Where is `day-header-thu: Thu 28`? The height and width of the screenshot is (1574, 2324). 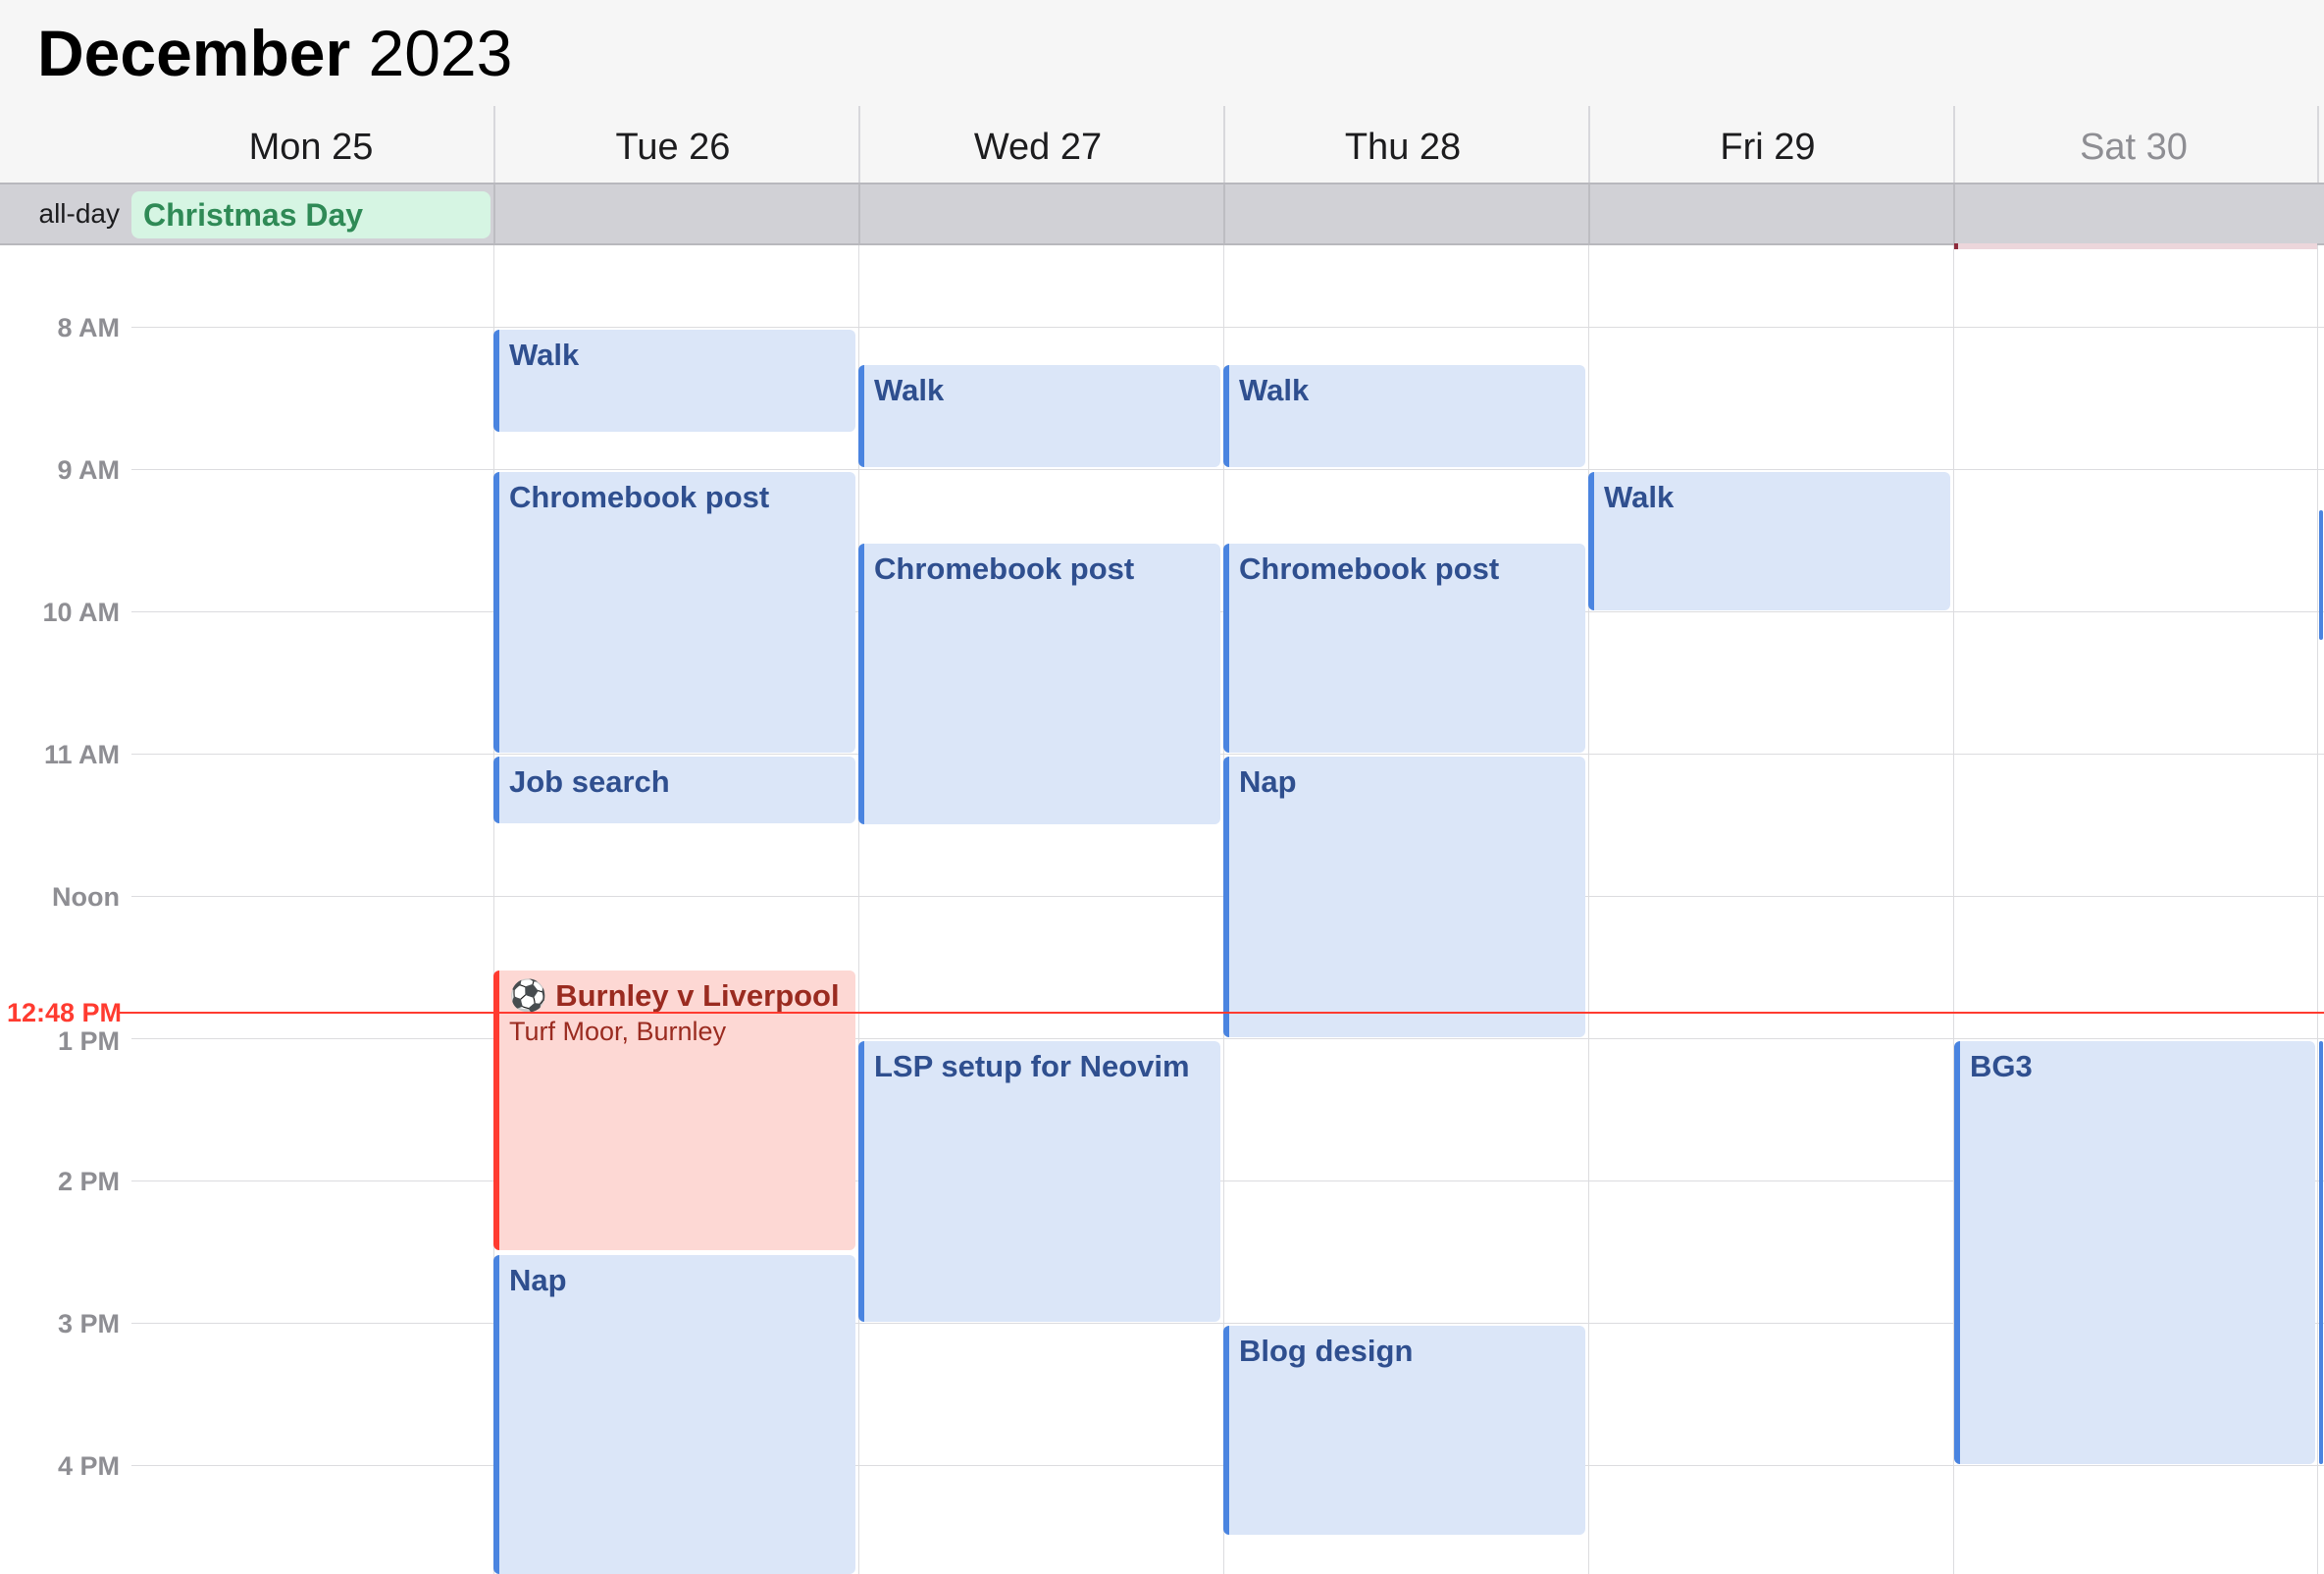
day-header-thu: Thu 28 is located at coordinates (1402, 147).